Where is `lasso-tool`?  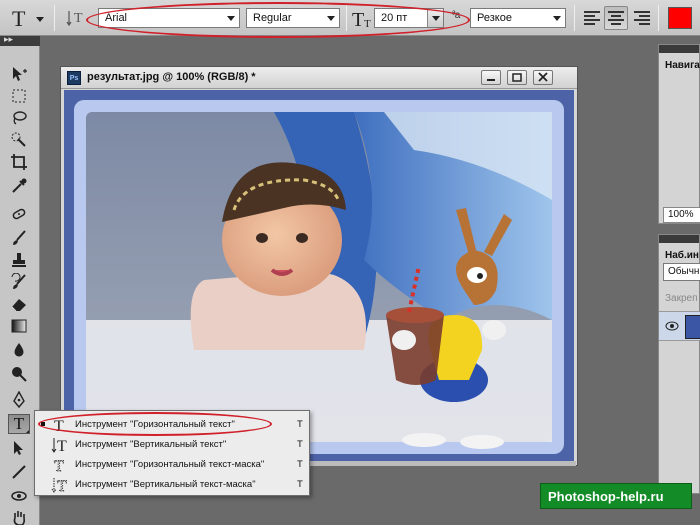 lasso-tool is located at coordinates (19, 118).